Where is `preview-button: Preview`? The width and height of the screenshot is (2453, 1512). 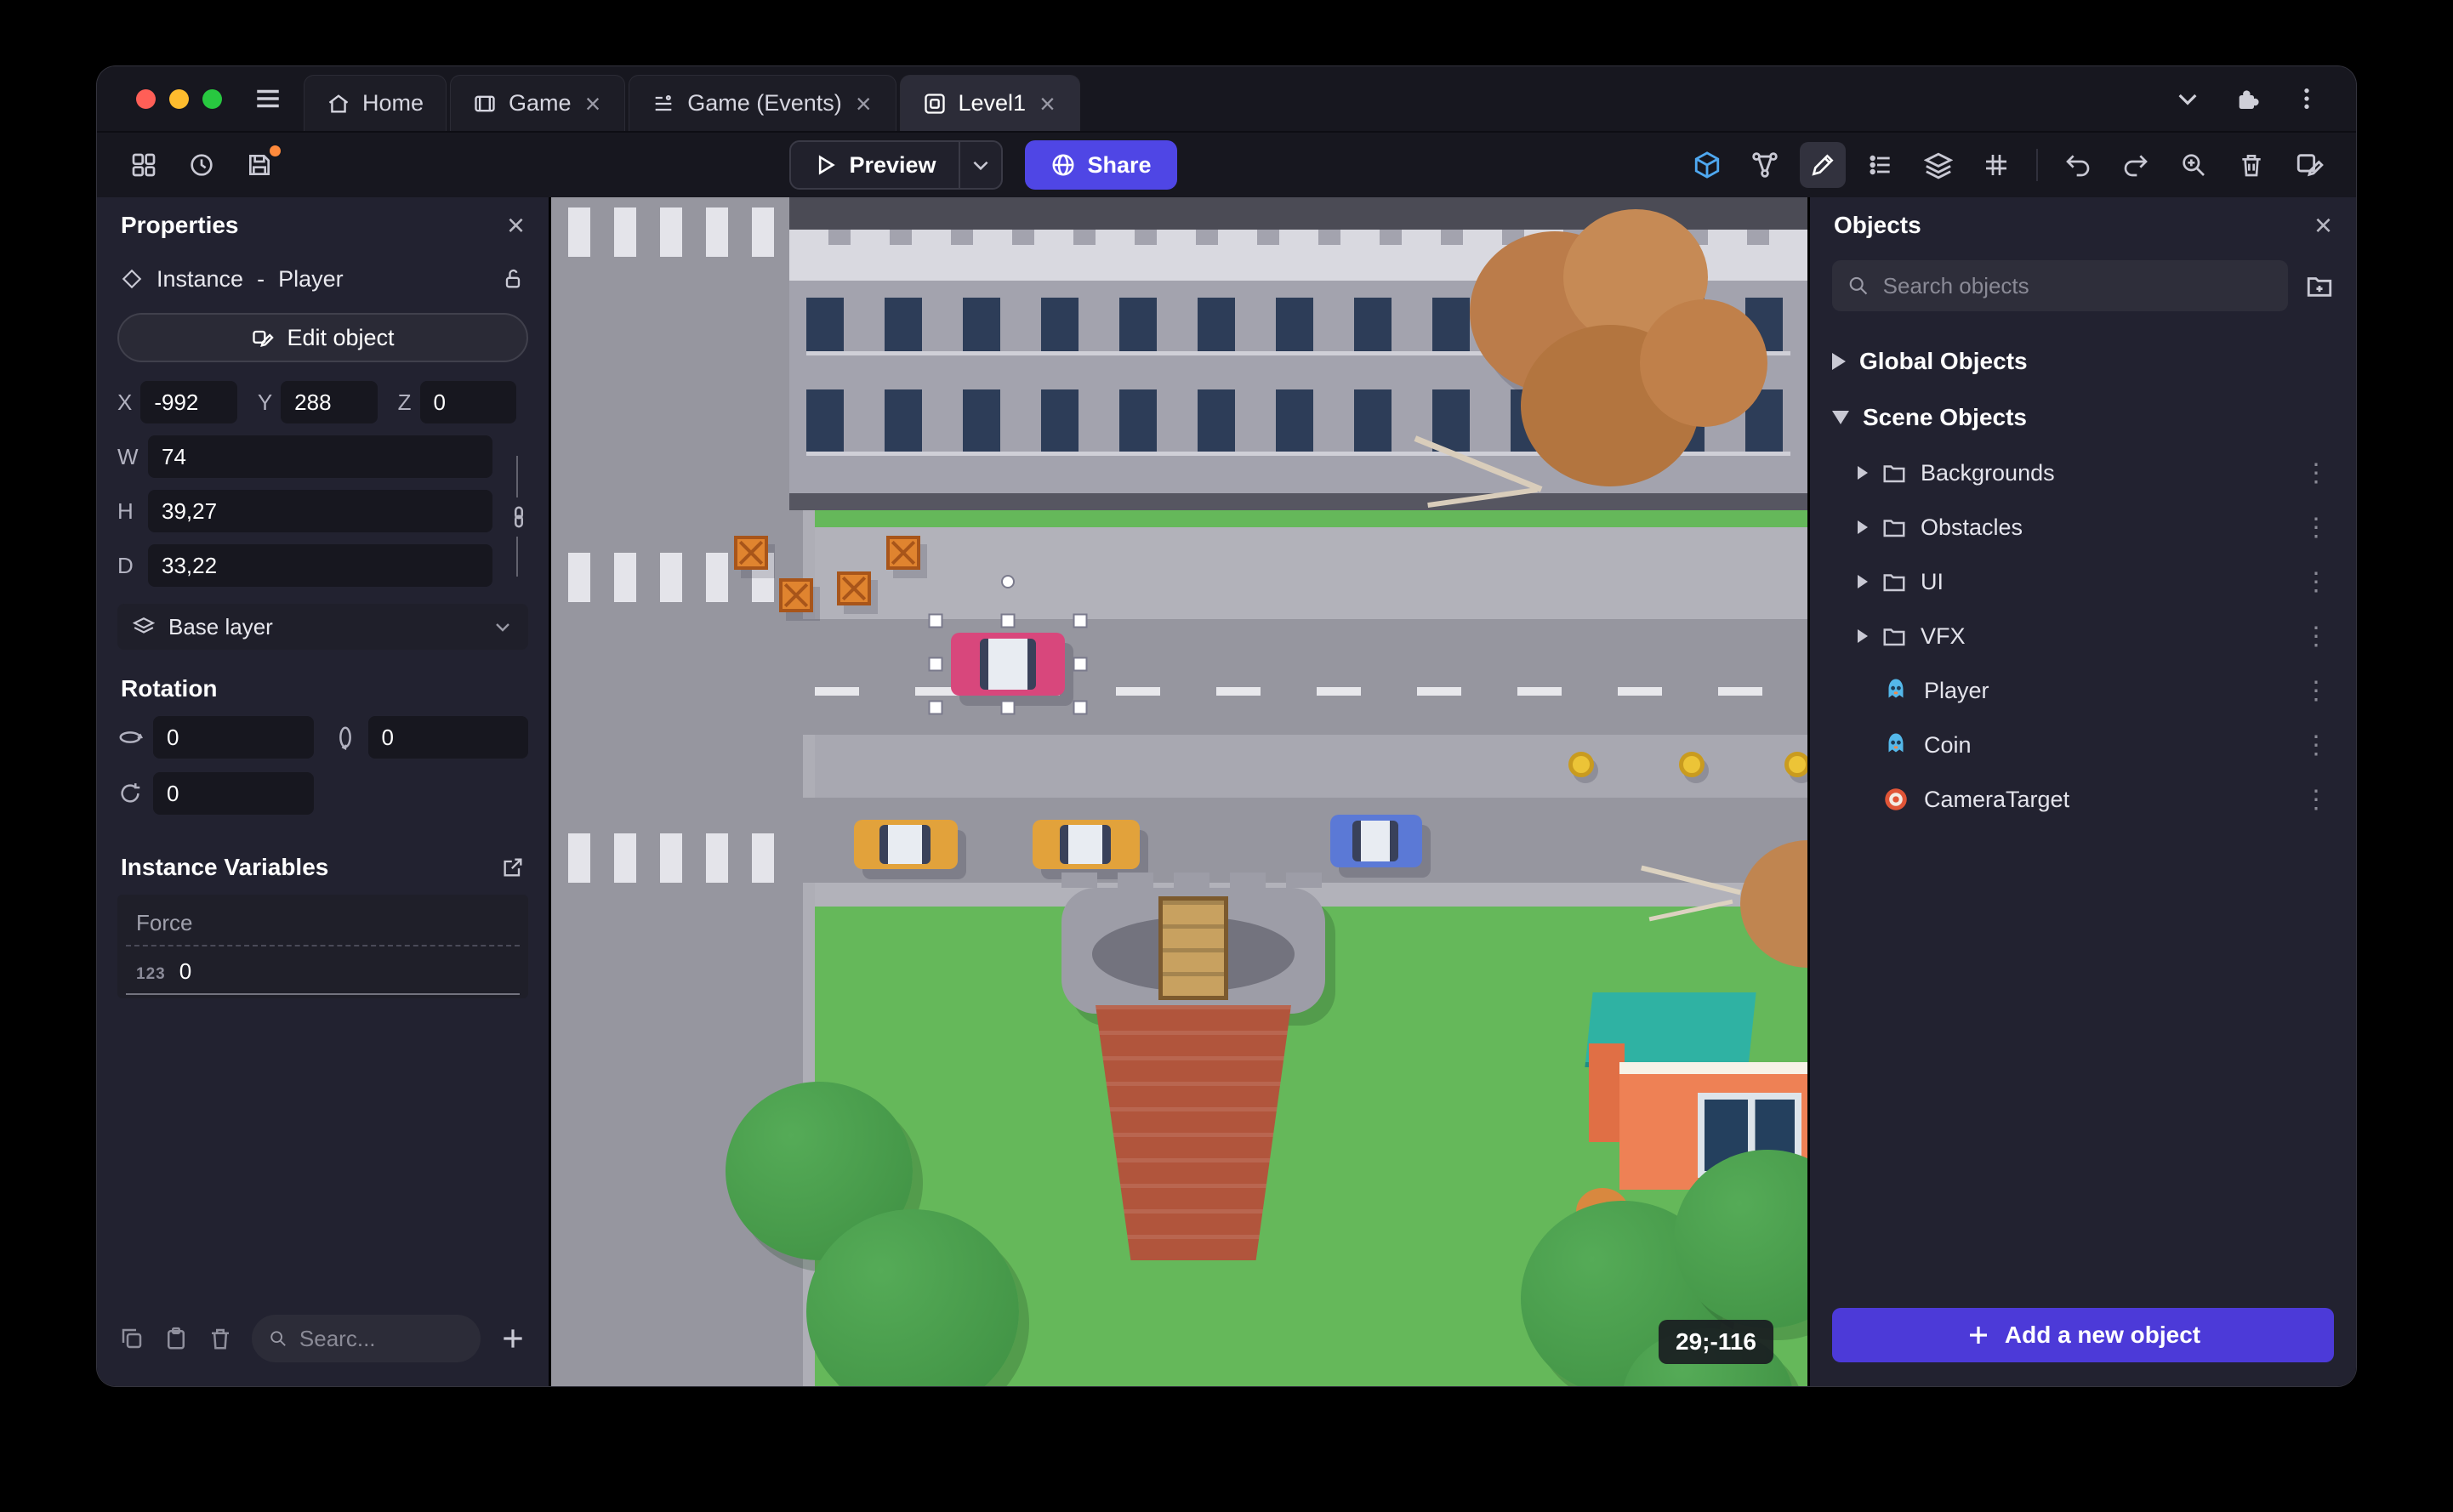
preview-button: Preview is located at coordinates (874, 165).